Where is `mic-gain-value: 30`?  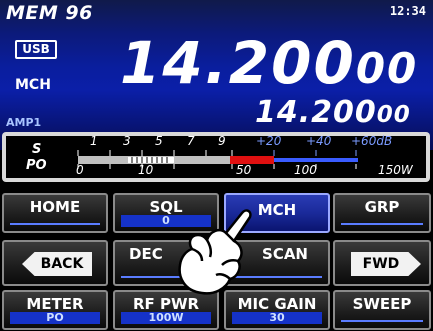 mic-gain-value: 30 is located at coordinates (277, 318).